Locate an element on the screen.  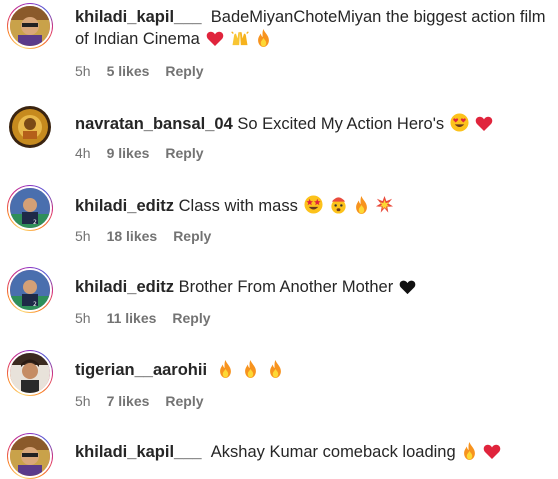
comment-meta: 5h 7 likes Reply is located at coordinates (139, 401).